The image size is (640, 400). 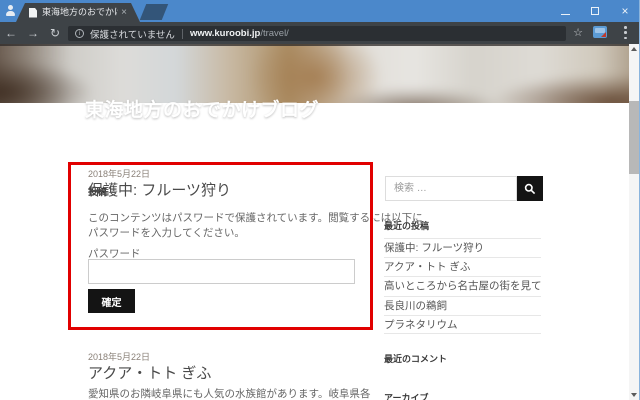 I want to click on search-icon, so click(x=530, y=188).